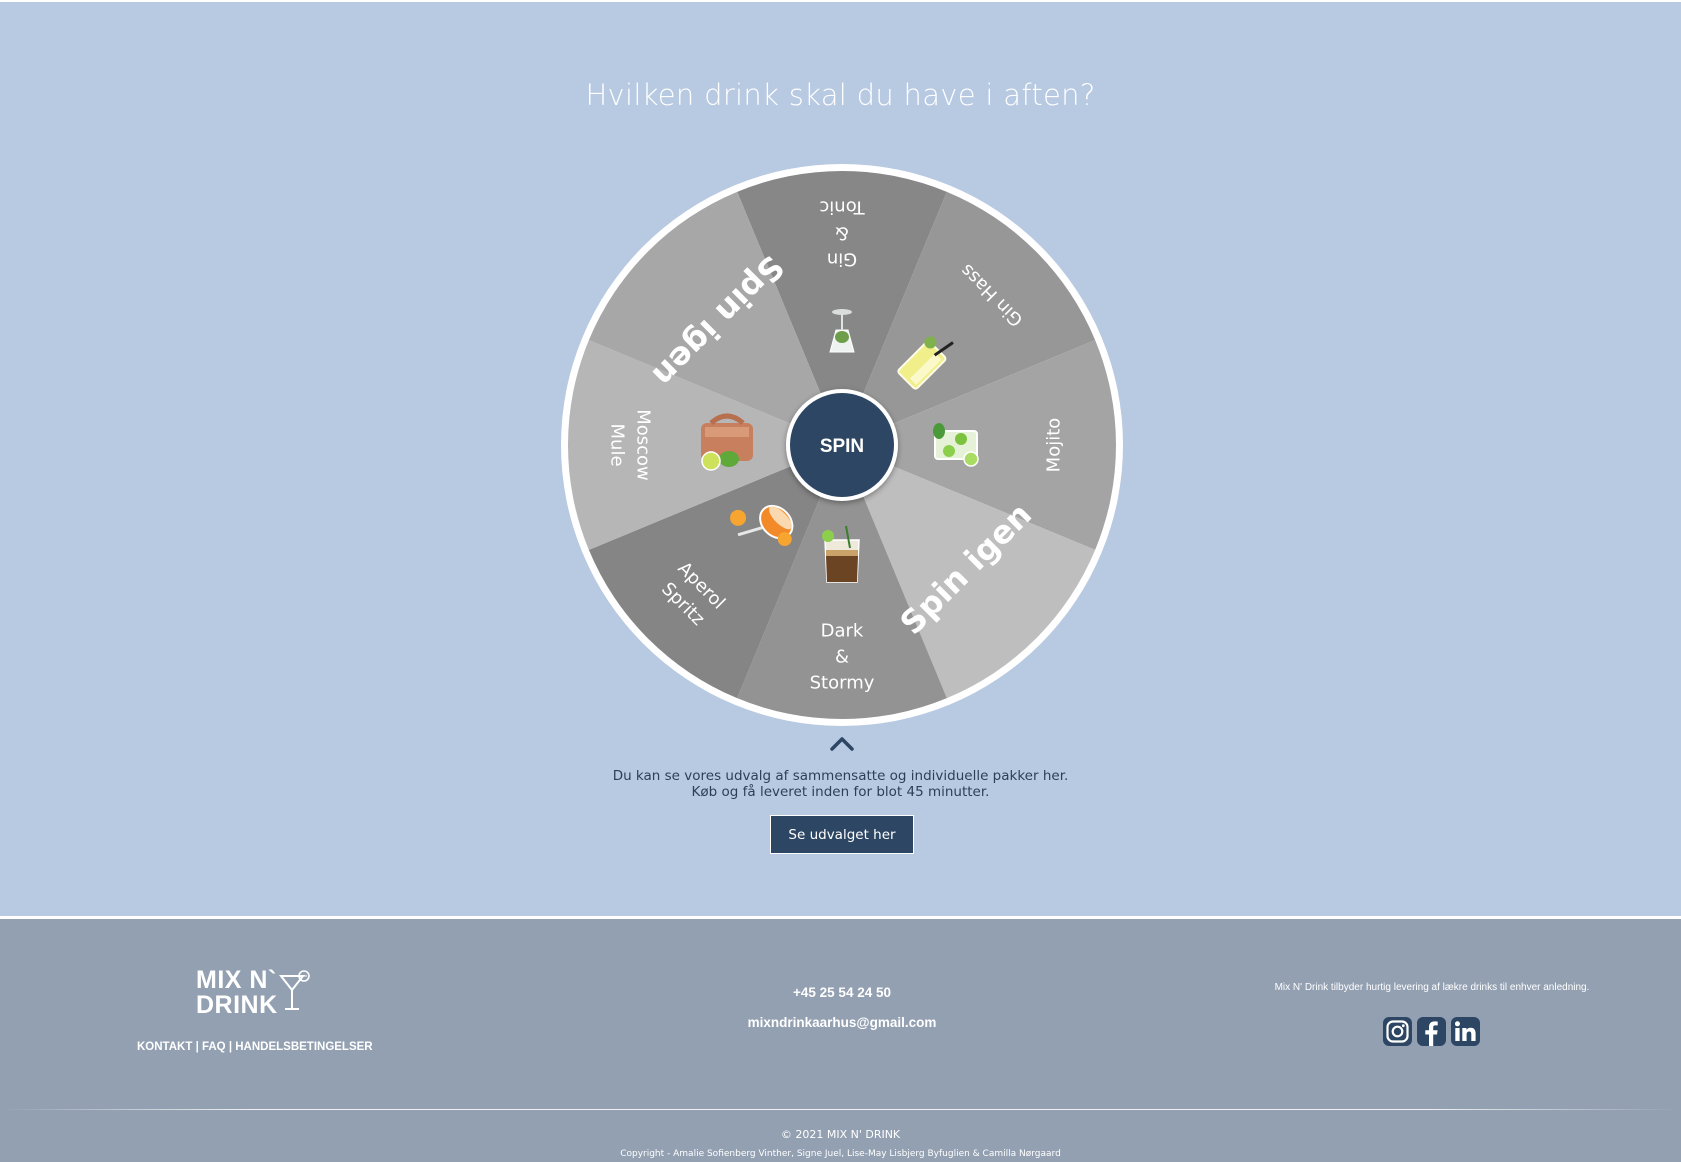 This screenshot has height=1162, width=1681. Describe the element at coordinates (617, 444) in the screenshot. I see `wheel-label-line: Mule` at that location.